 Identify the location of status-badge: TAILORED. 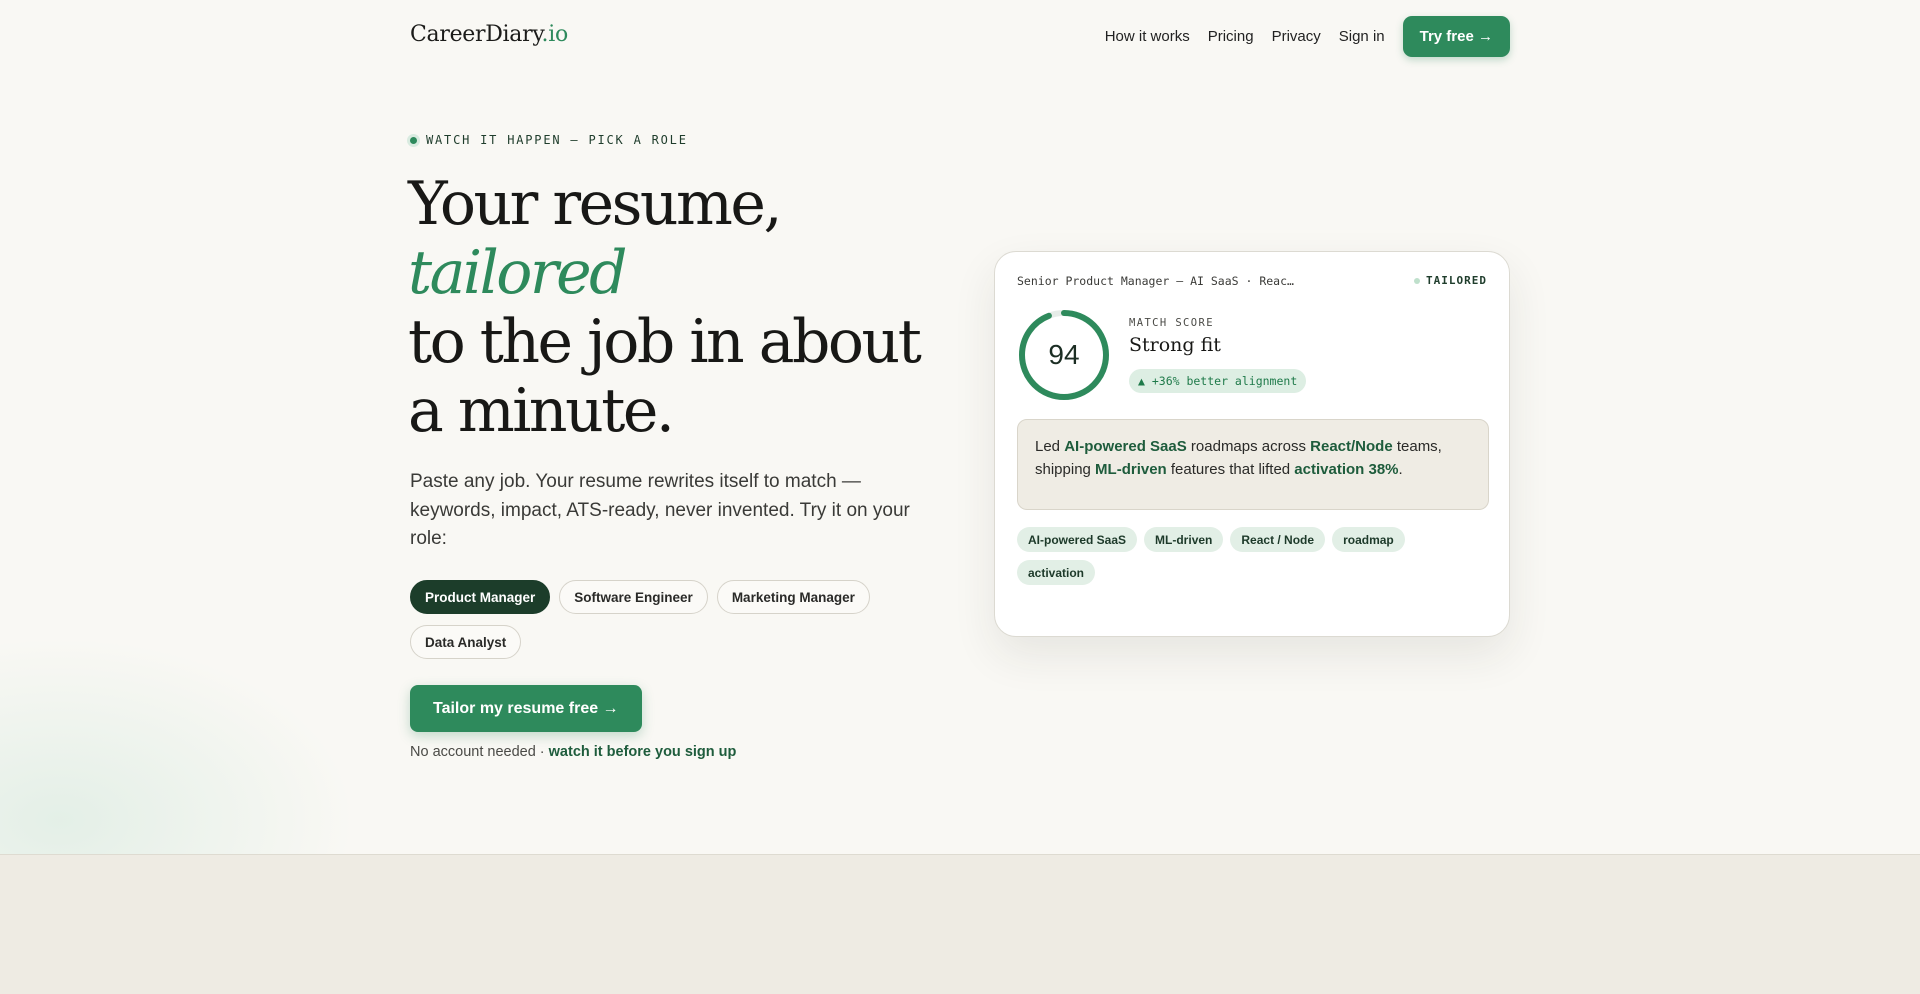
(1450, 280).